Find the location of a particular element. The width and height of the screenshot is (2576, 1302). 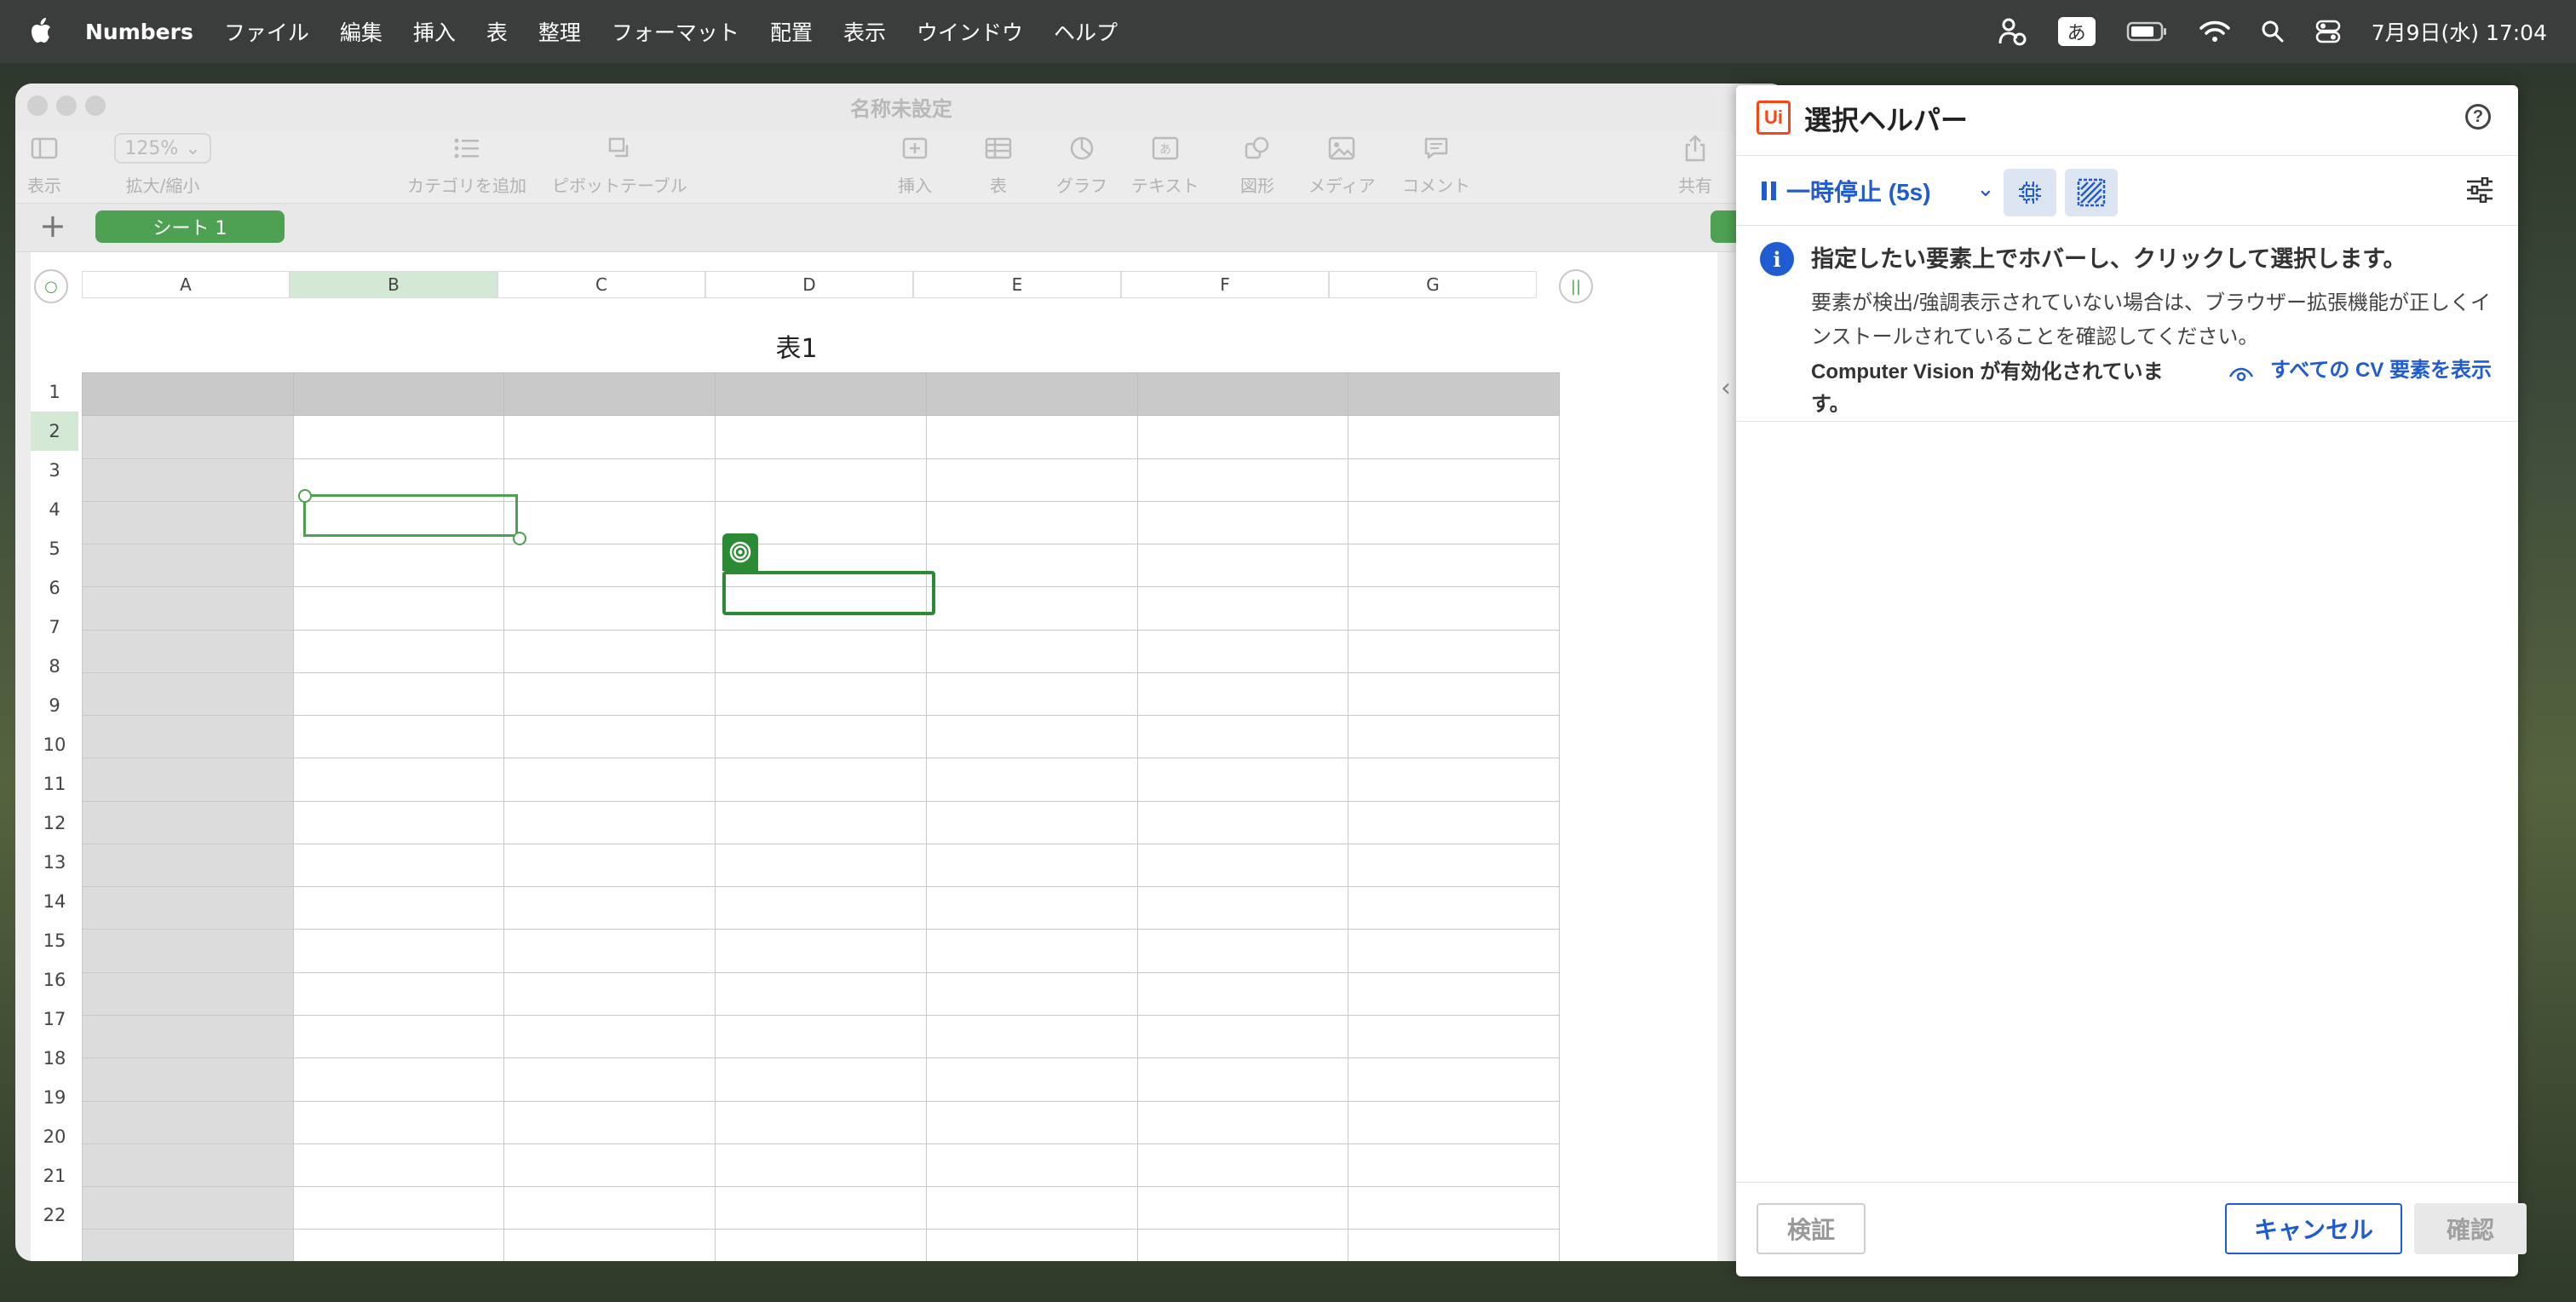

menu-help: ヘルプ is located at coordinates (1086, 31).